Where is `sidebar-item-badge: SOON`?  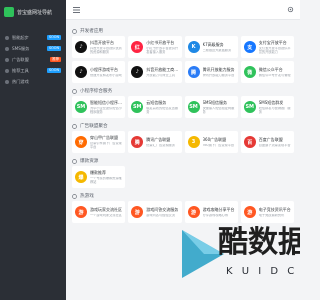
sidebar-item-badge: SOON is located at coordinates (53, 48).